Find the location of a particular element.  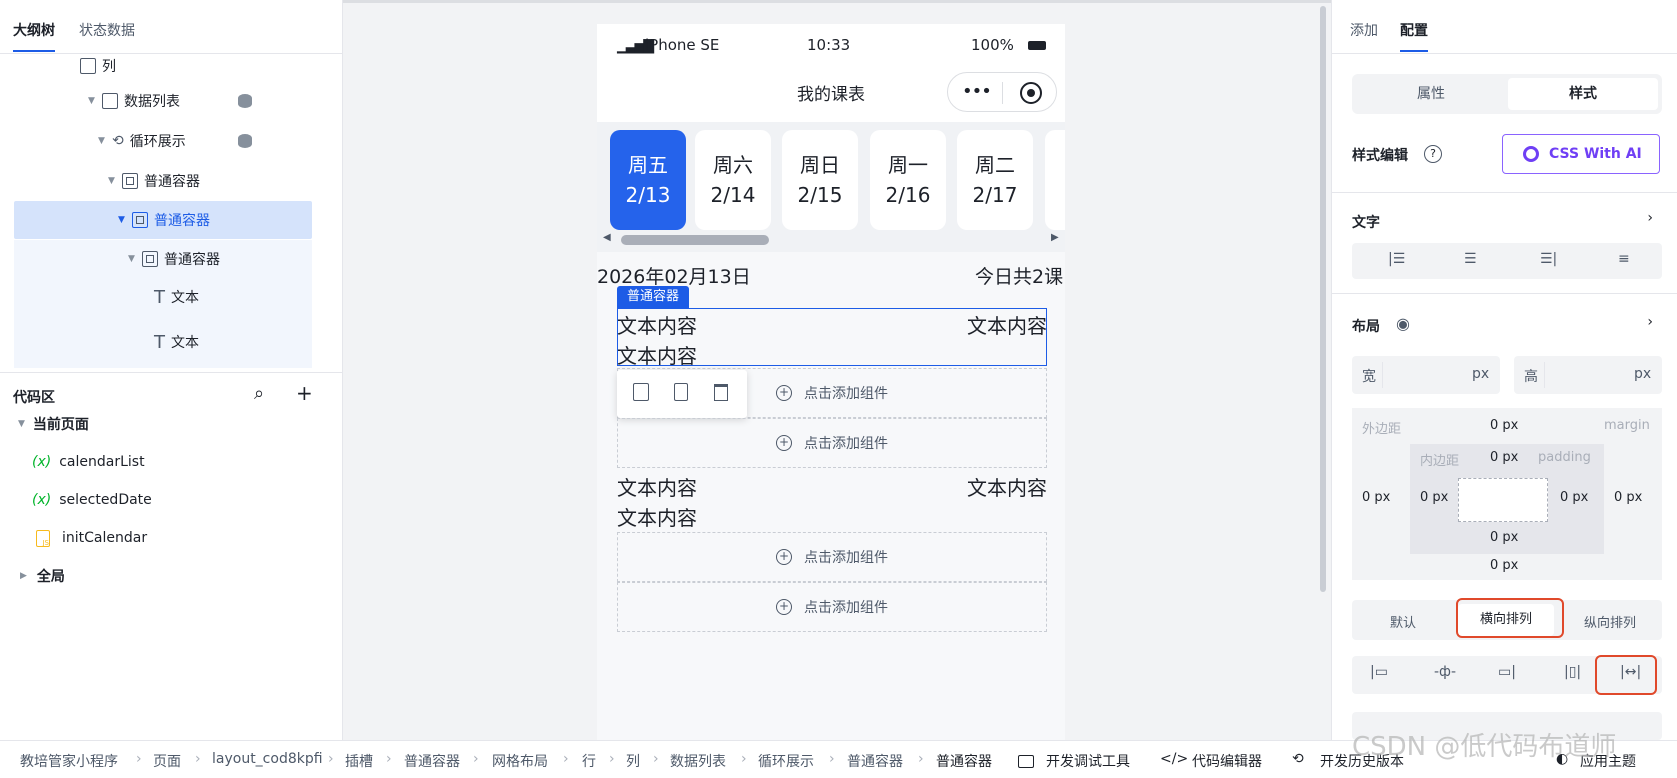

tree-item-container-child: ▼ 普通容器 is located at coordinates (163, 259).